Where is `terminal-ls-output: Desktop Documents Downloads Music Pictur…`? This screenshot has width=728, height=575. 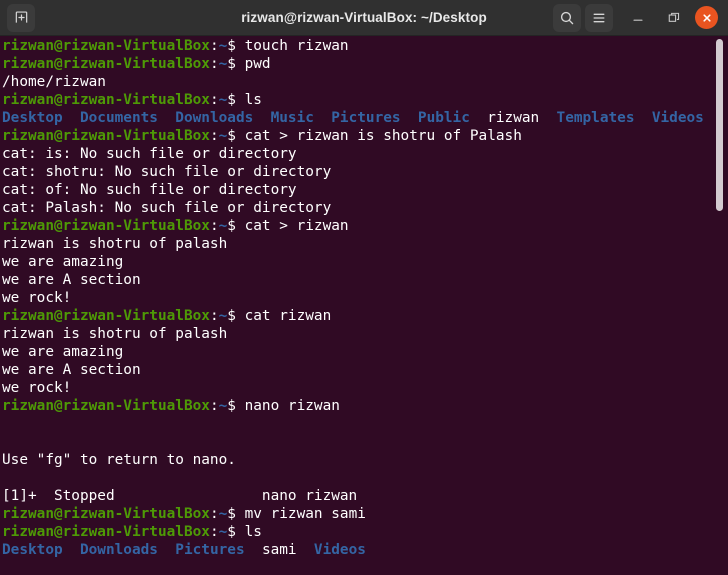 terminal-ls-output: Desktop Documents Downloads Music Pictur… is located at coordinates (365, 118).